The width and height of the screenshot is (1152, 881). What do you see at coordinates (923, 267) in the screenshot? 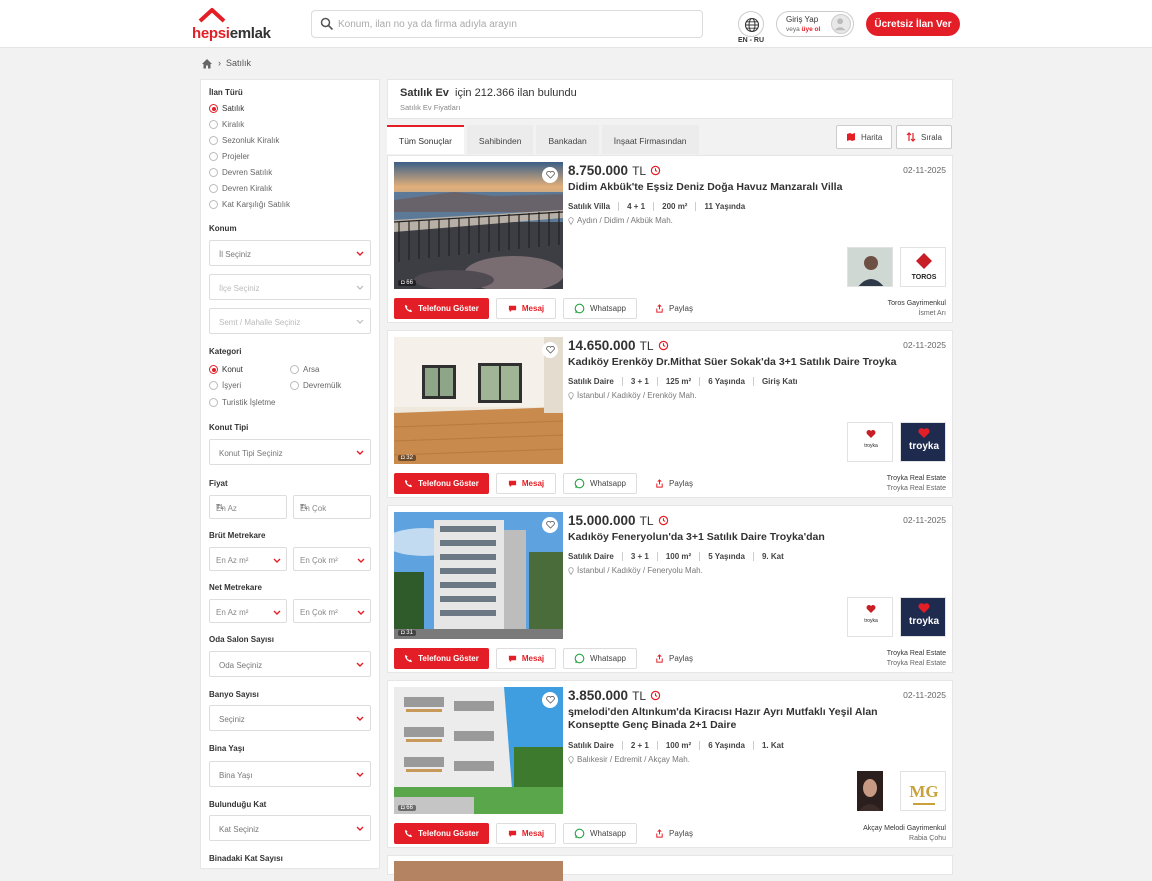
I see `agency-logo: TOROS` at bounding box center [923, 267].